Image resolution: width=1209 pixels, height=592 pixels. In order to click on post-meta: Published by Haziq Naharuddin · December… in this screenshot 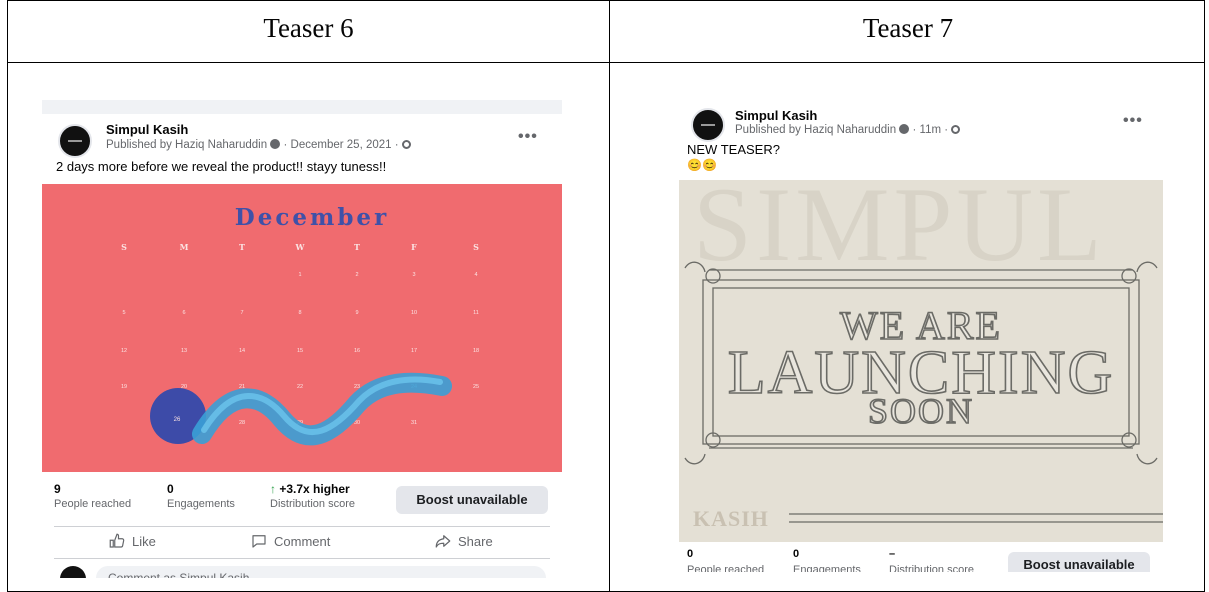, I will do `click(258, 145)`.